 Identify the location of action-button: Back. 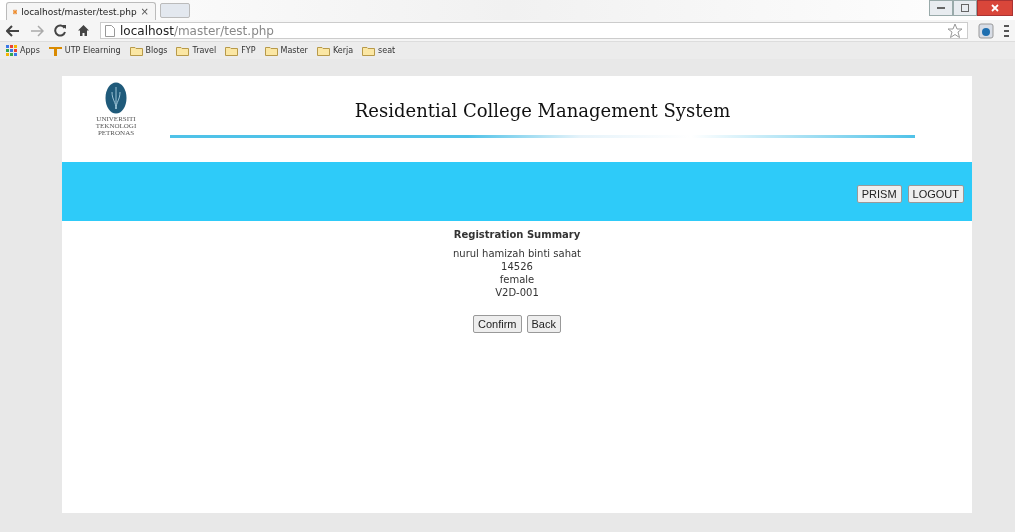
(543, 324).